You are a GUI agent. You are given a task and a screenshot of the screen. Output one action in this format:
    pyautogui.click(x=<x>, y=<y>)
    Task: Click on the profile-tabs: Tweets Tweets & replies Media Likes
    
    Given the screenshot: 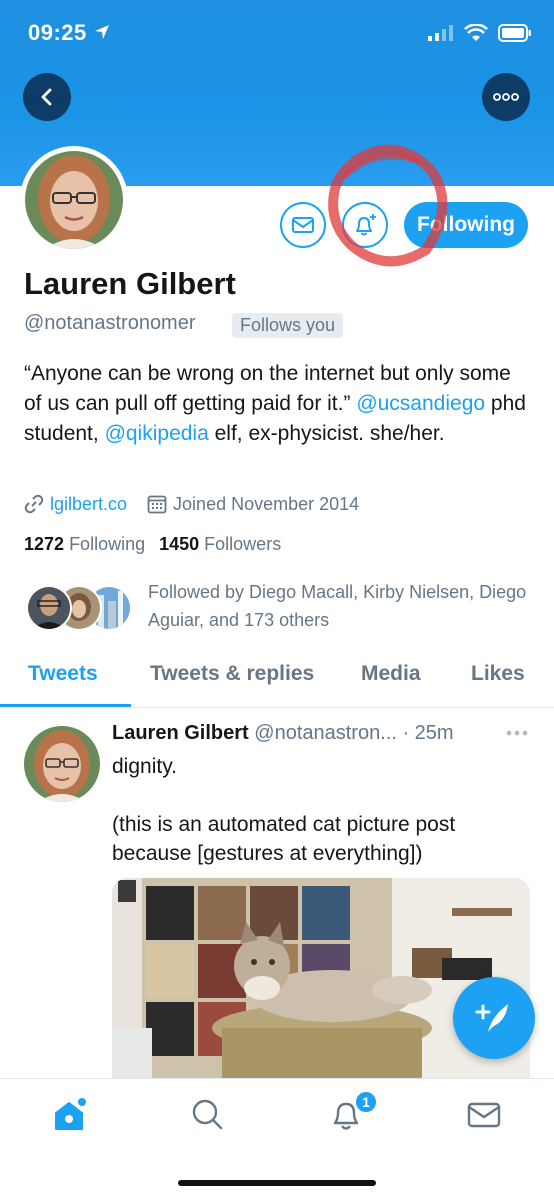 What is the action you would take?
    pyautogui.click(x=277, y=680)
    